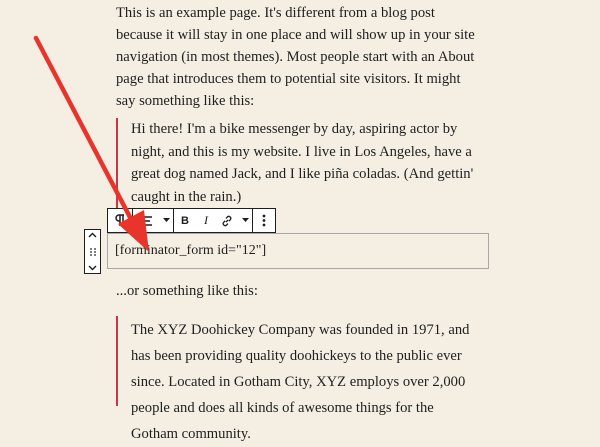  I want to click on bold-icon: B, so click(185, 220).